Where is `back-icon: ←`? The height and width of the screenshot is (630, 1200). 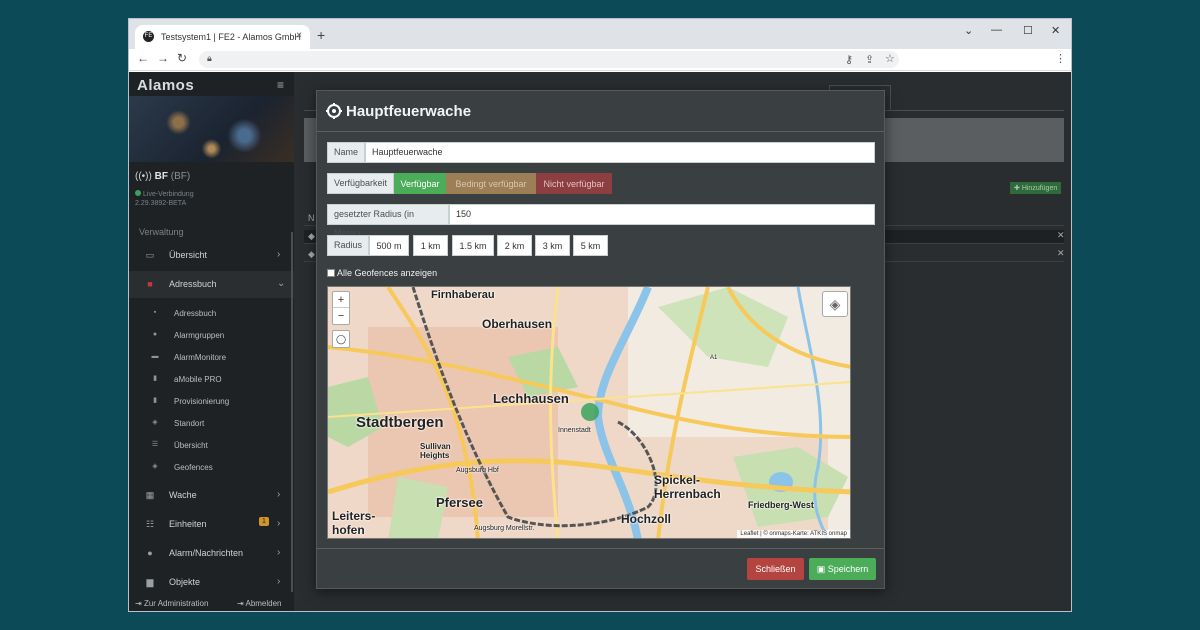 back-icon: ← is located at coordinates (143, 58).